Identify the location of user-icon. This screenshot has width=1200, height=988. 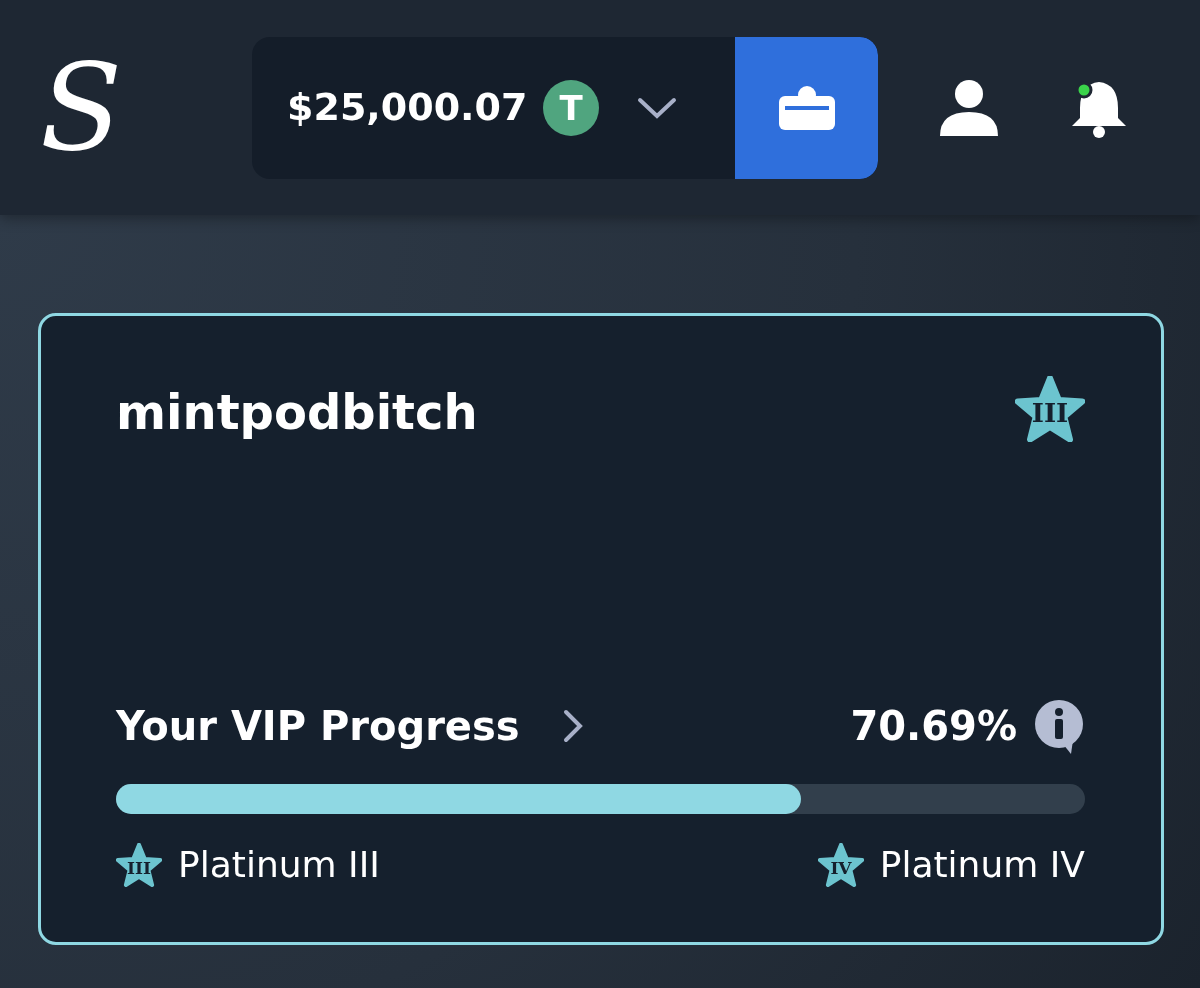
(969, 107).